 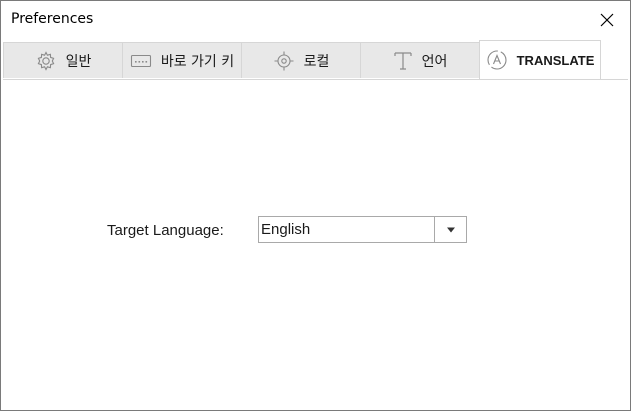 What do you see at coordinates (197, 61) in the screenshot?
I see `tab-shortcut-keys-label: 바로 가기 키` at bounding box center [197, 61].